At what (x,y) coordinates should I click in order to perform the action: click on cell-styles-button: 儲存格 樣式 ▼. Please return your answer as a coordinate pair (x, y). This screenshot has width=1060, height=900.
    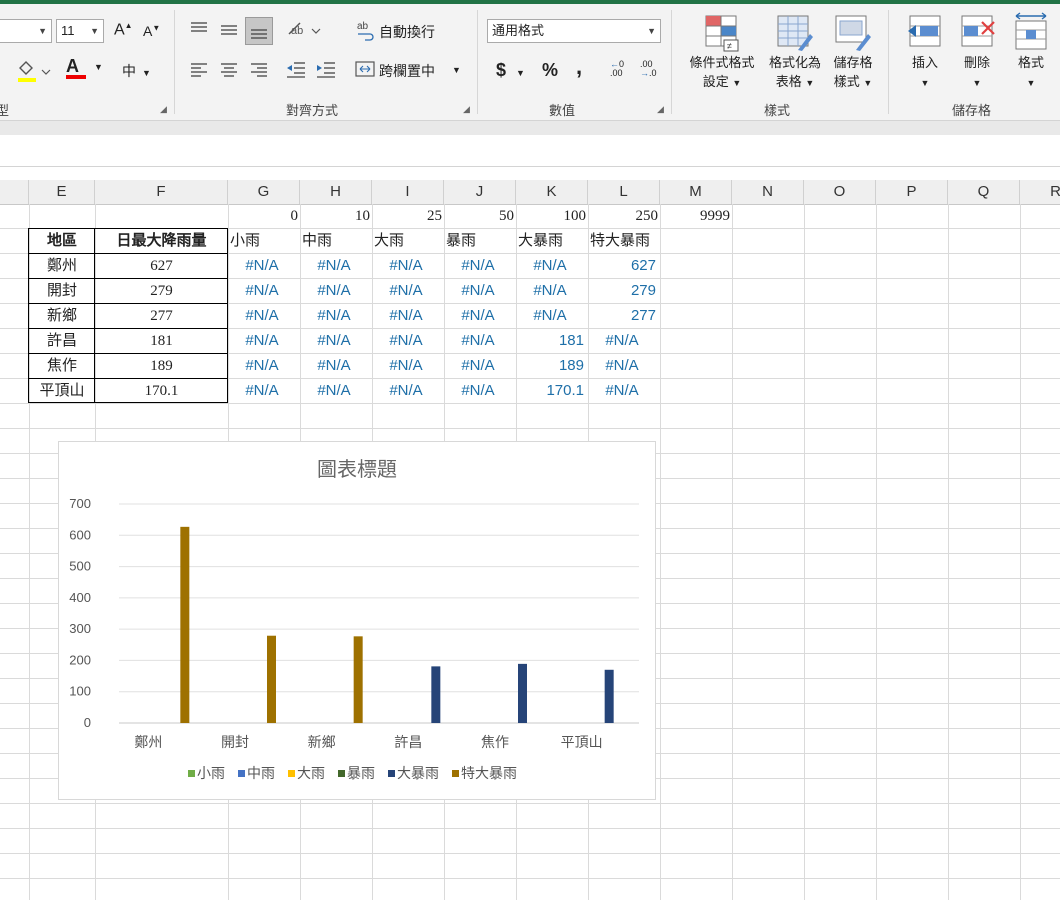
    Looking at the image, I should click on (853, 73).